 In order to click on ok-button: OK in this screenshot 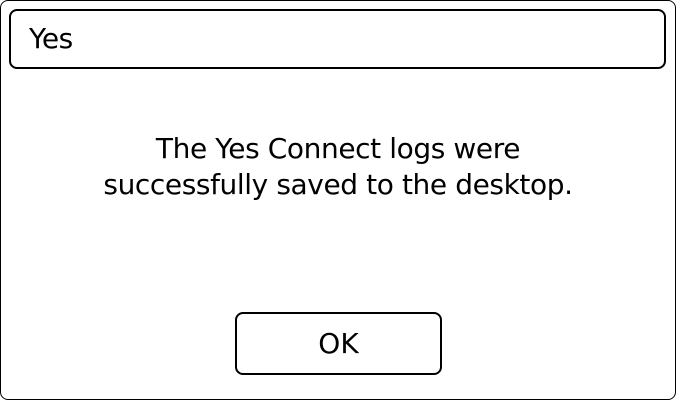, I will do `click(338, 343)`.